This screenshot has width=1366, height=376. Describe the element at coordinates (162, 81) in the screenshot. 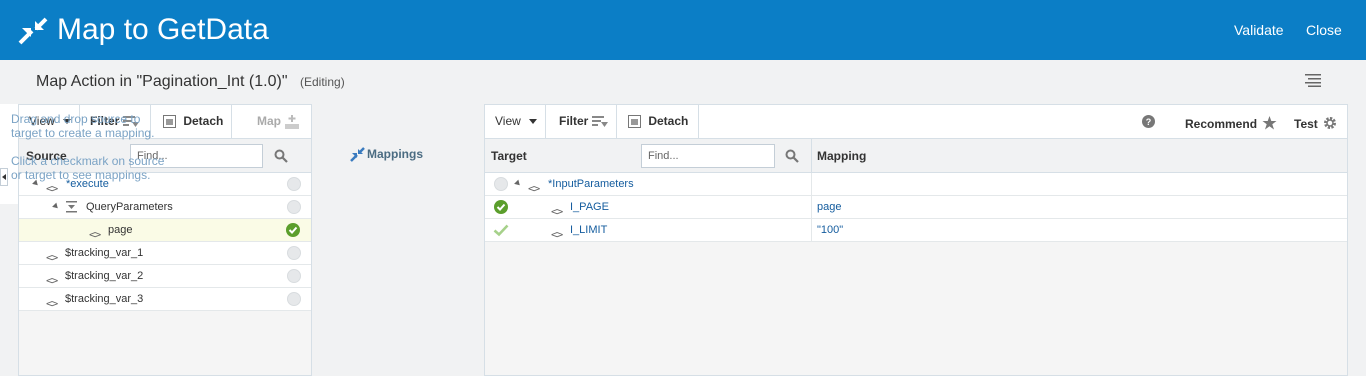

I see `action-title: Map Action in "Pagination_Int (1.0)"` at that location.